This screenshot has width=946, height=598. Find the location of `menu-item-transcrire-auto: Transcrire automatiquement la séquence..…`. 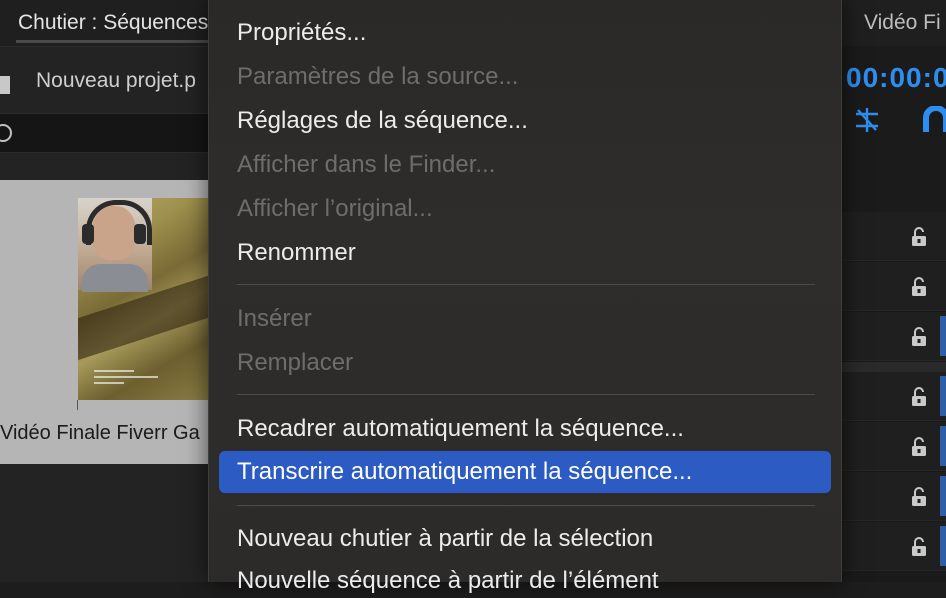

menu-item-transcrire-auto: Transcrire automatiquement la séquence..… is located at coordinates (525, 472).